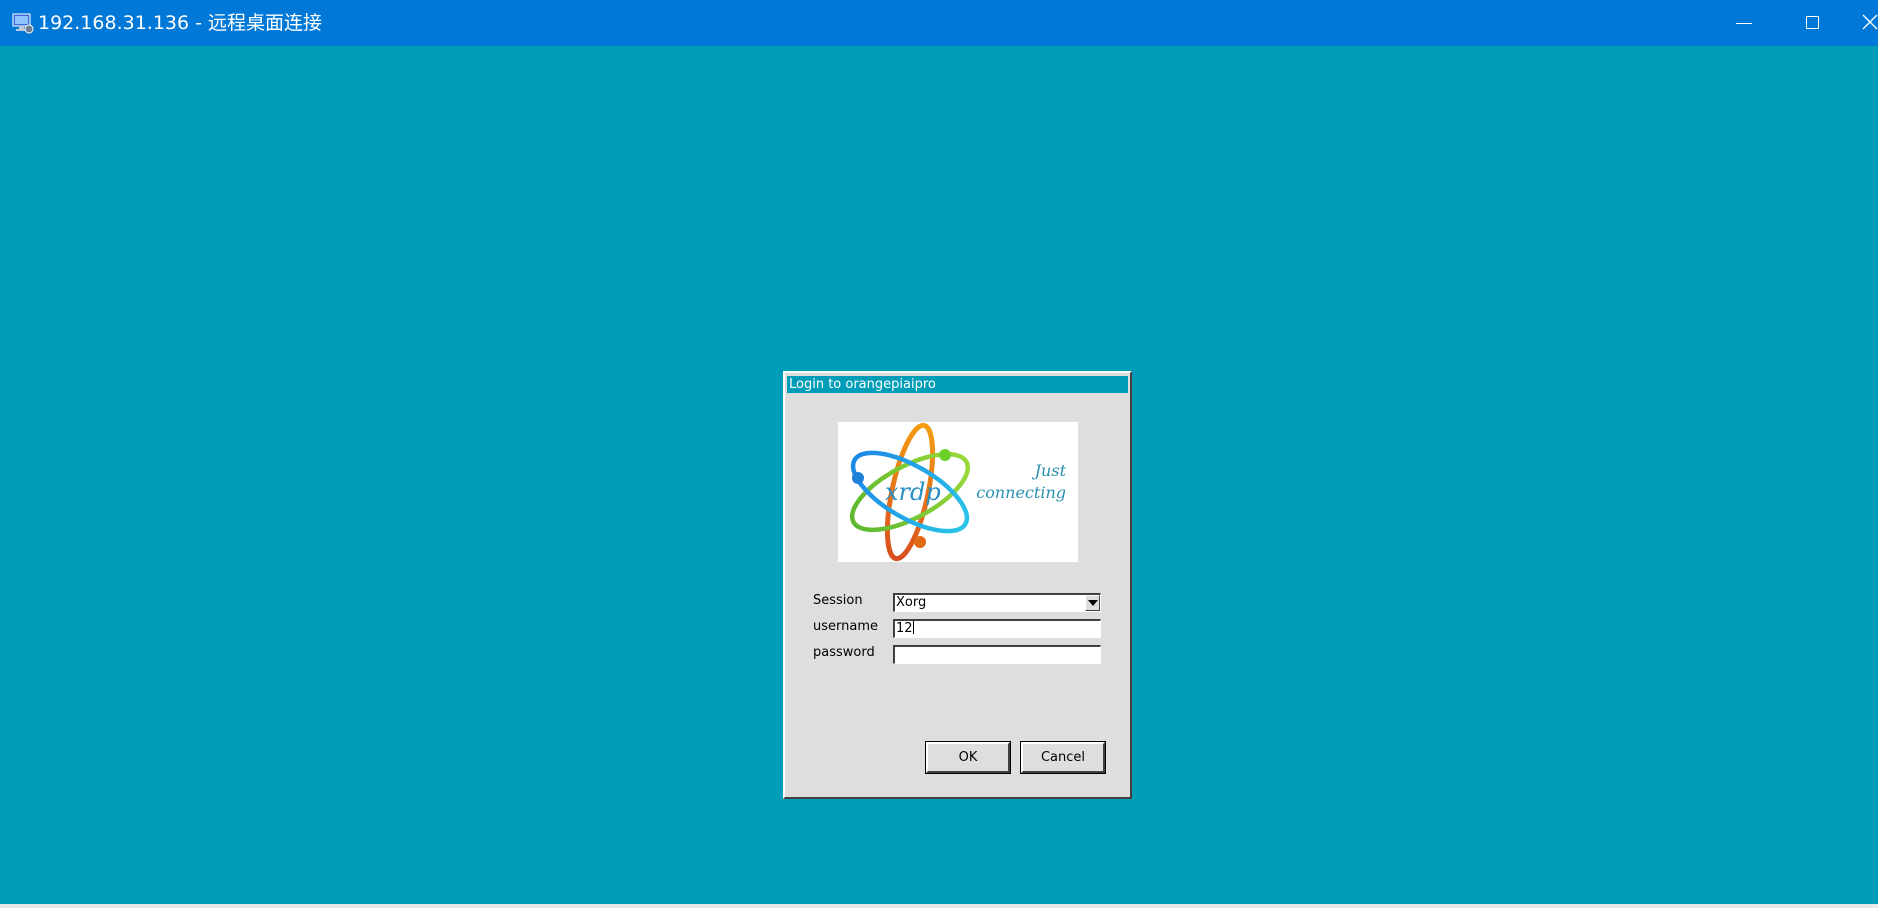 This screenshot has height=908, width=1878. I want to click on text-caret, so click(913, 627).